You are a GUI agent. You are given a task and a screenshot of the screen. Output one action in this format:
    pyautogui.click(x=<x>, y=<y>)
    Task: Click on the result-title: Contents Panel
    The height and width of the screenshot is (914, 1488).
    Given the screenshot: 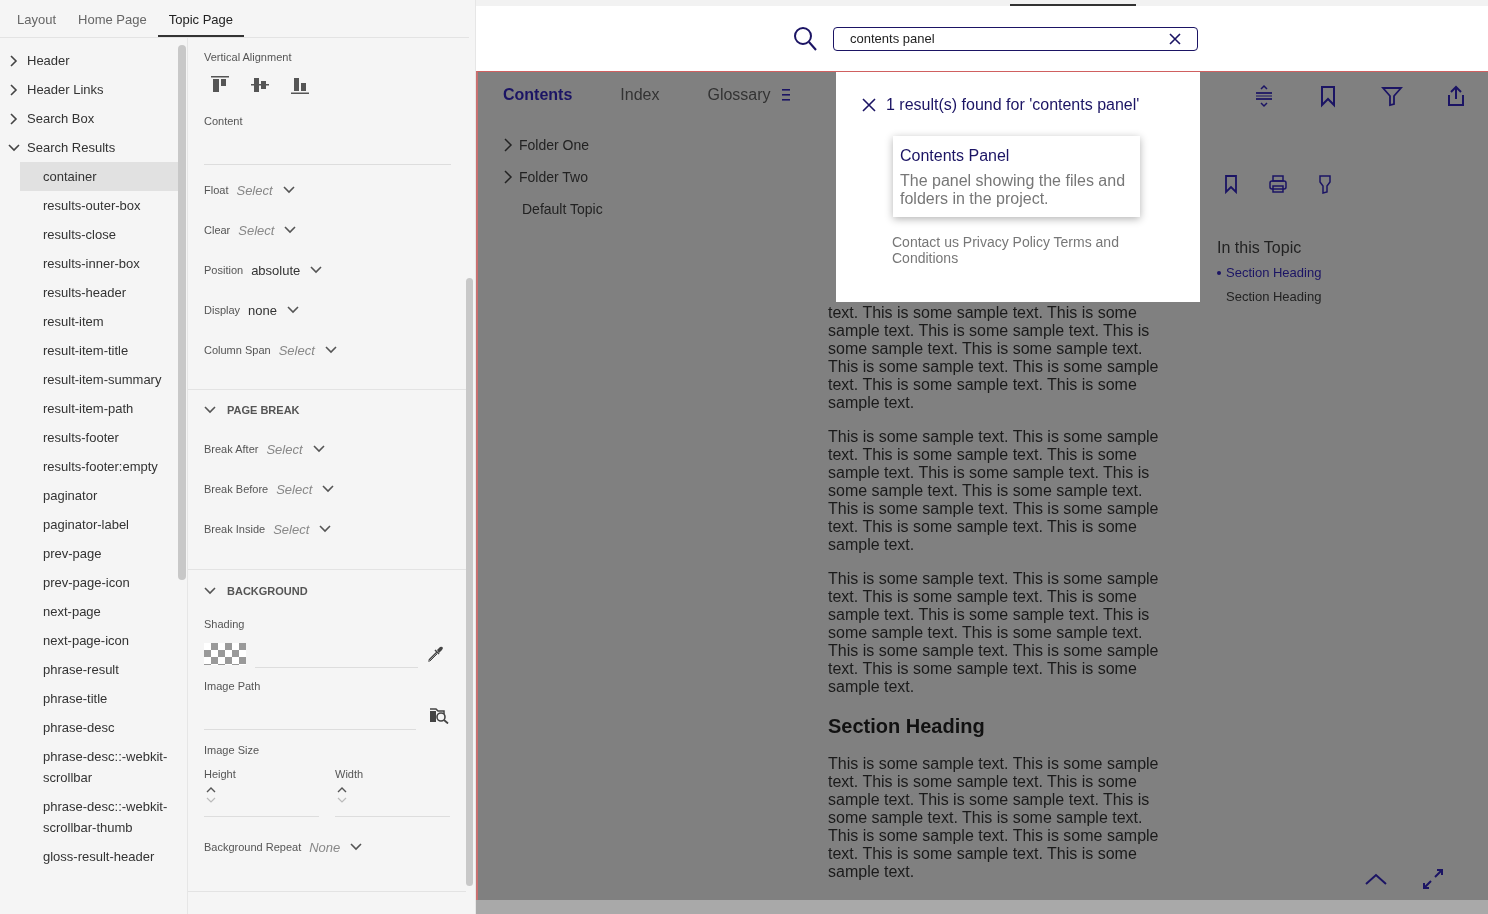 What is the action you would take?
    pyautogui.click(x=1016, y=156)
    